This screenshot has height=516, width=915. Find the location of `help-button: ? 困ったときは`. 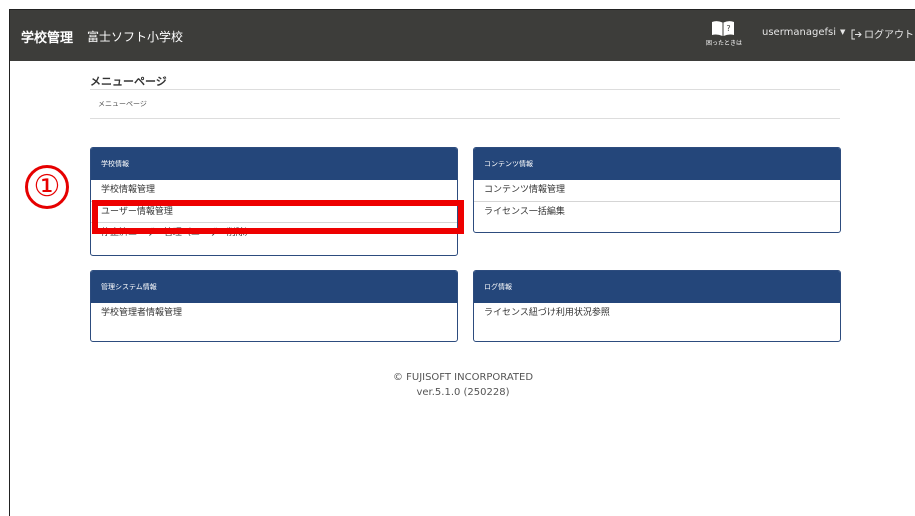

help-button: ? 困ったときは is located at coordinates (724, 38).